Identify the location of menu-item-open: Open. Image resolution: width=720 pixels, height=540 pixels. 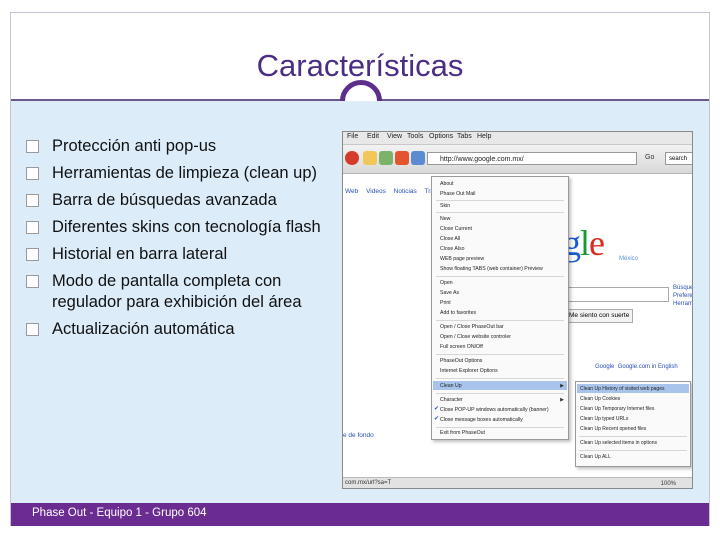
(446, 283).